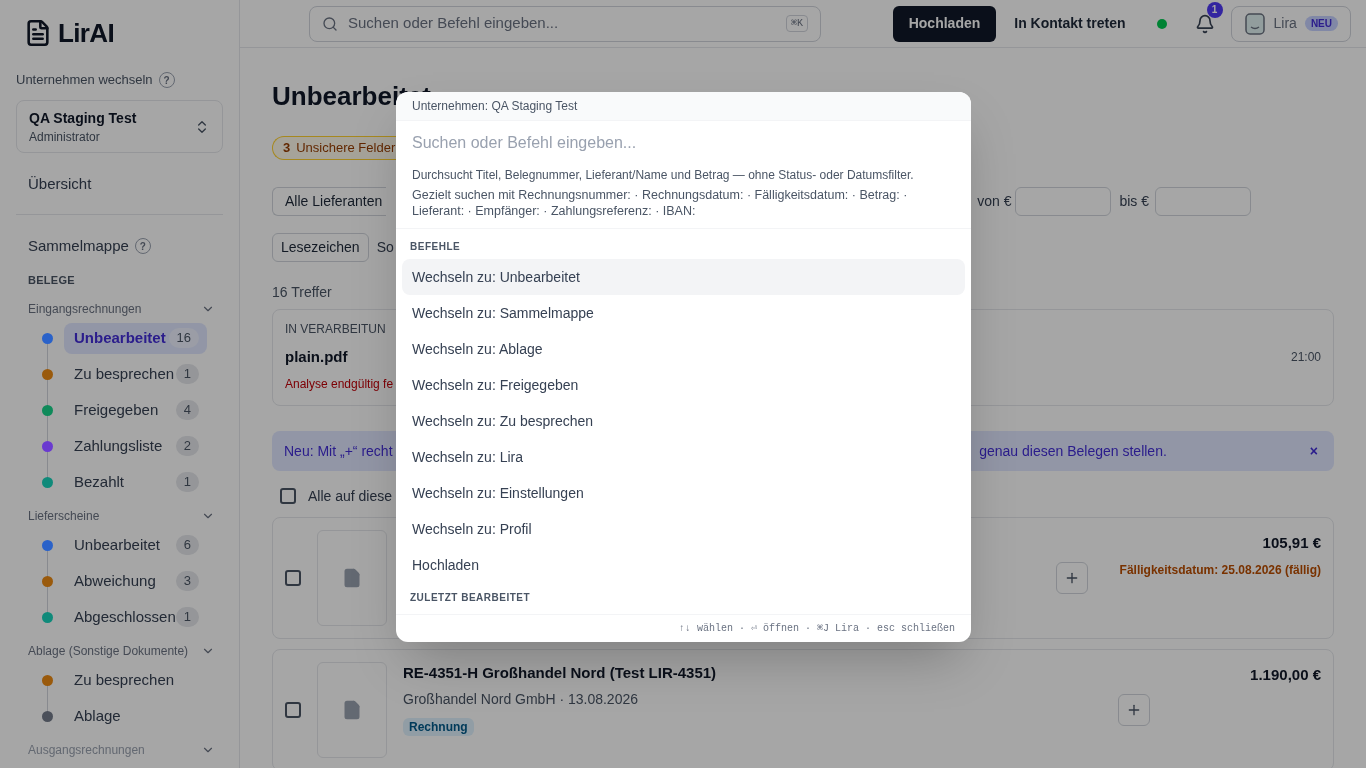 The height and width of the screenshot is (768, 1366). I want to click on notification-badge: 1, so click(1214, 9).